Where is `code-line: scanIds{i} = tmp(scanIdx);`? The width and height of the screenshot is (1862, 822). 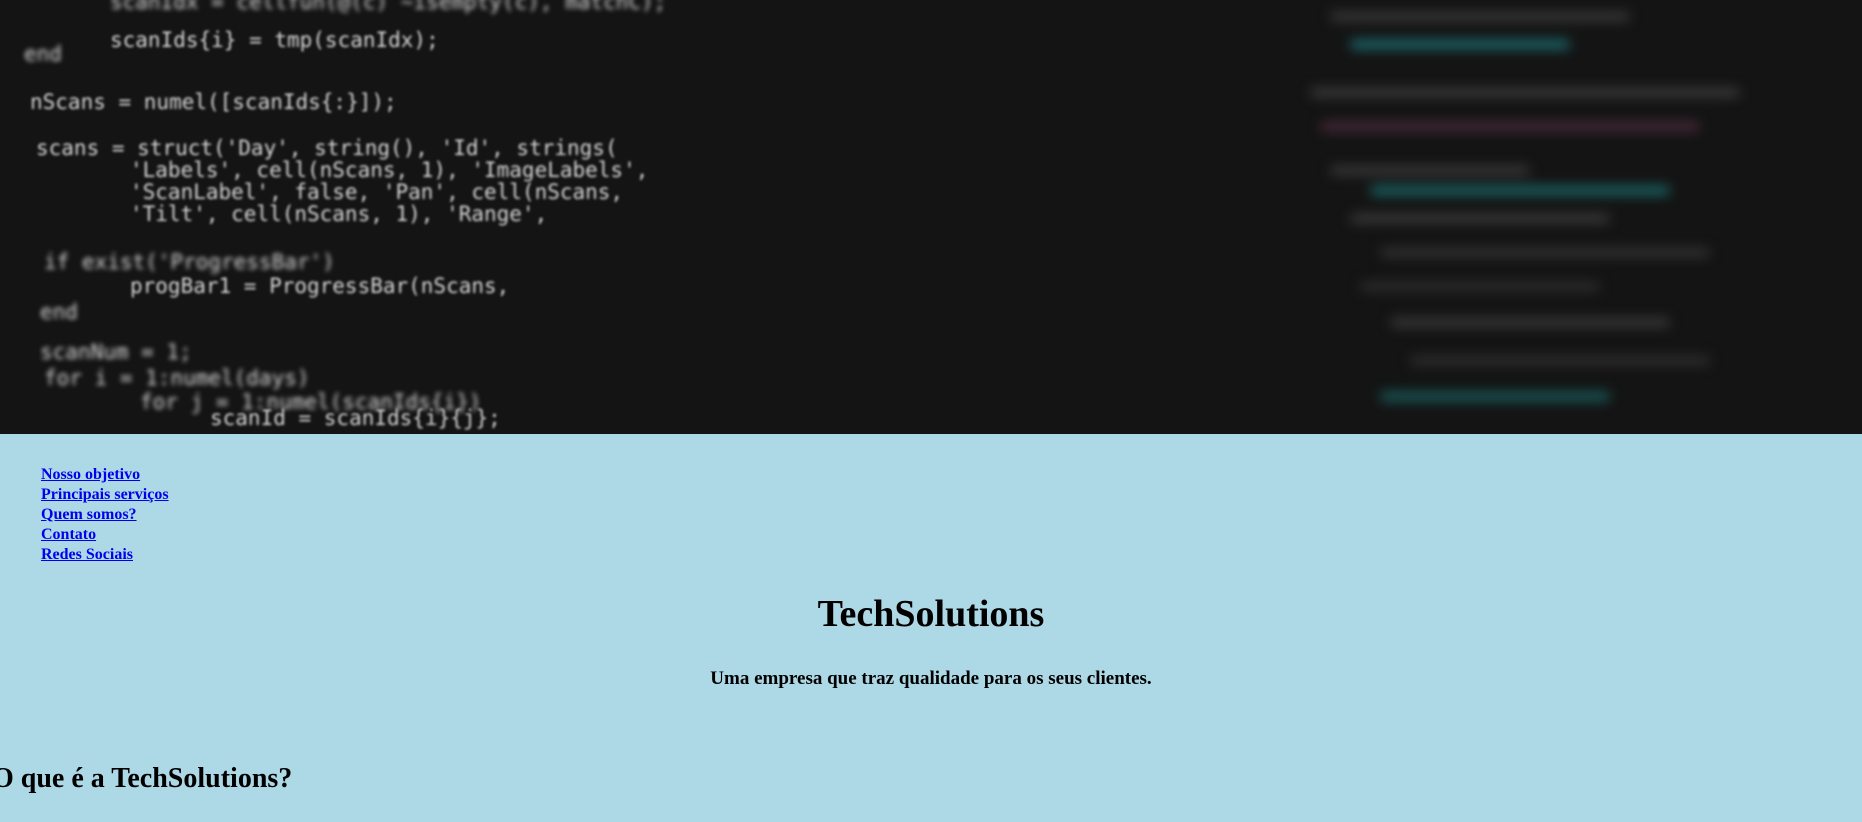
code-line: scanIds{i} = tmp(scanIdx); is located at coordinates (274, 40).